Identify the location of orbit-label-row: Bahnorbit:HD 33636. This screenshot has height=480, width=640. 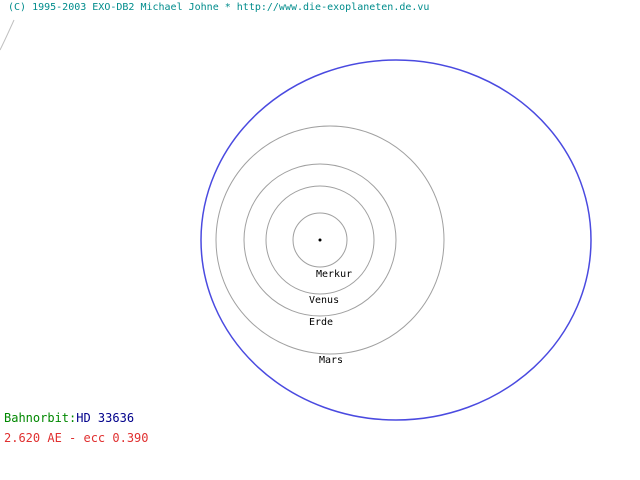
(69, 418).